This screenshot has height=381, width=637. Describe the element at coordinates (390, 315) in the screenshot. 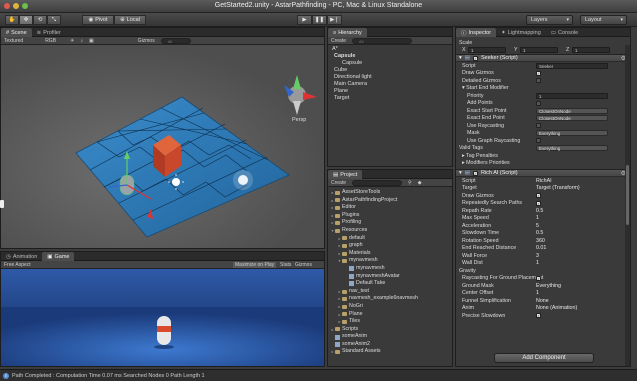

I see `project-item: ▸ Plane` at that location.